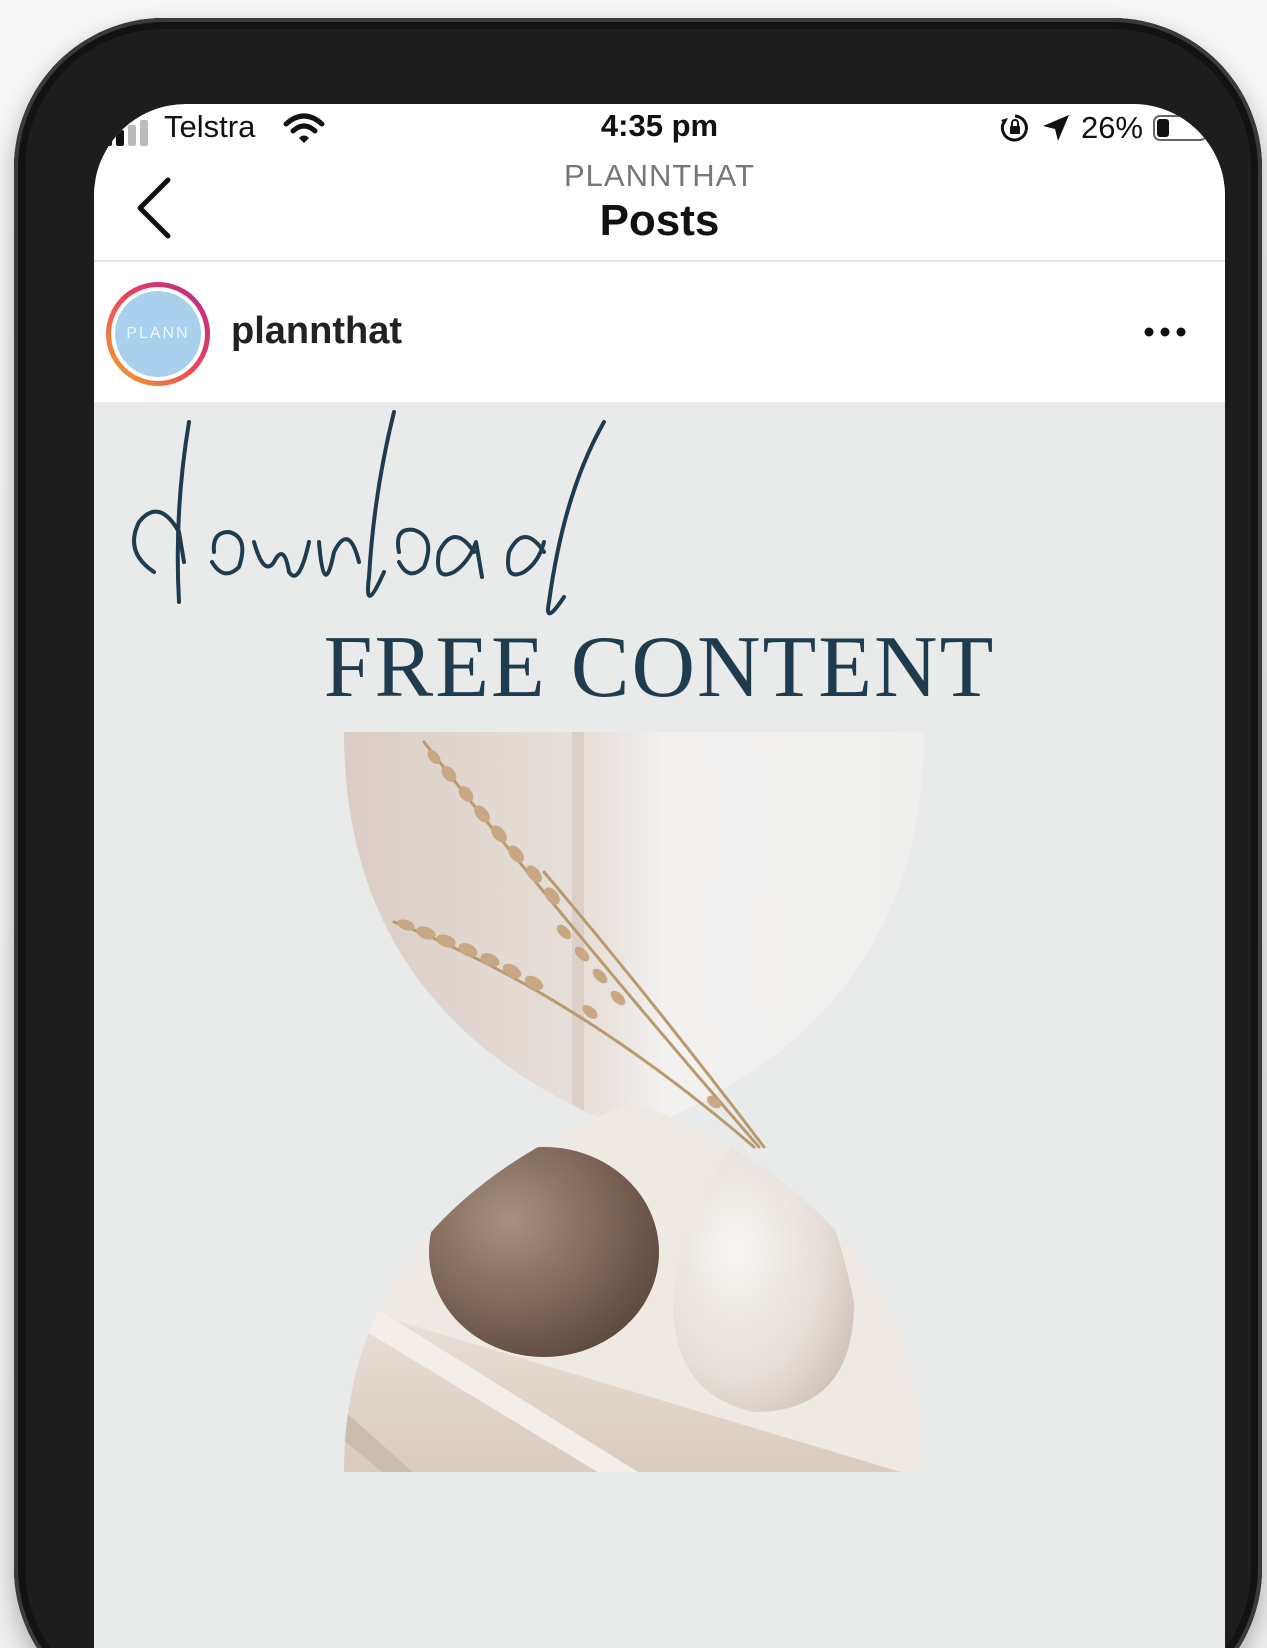 Image resolution: width=1267 pixels, height=1648 pixels. Describe the element at coordinates (1182, 128) in the screenshot. I see `battery-icon` at that location.